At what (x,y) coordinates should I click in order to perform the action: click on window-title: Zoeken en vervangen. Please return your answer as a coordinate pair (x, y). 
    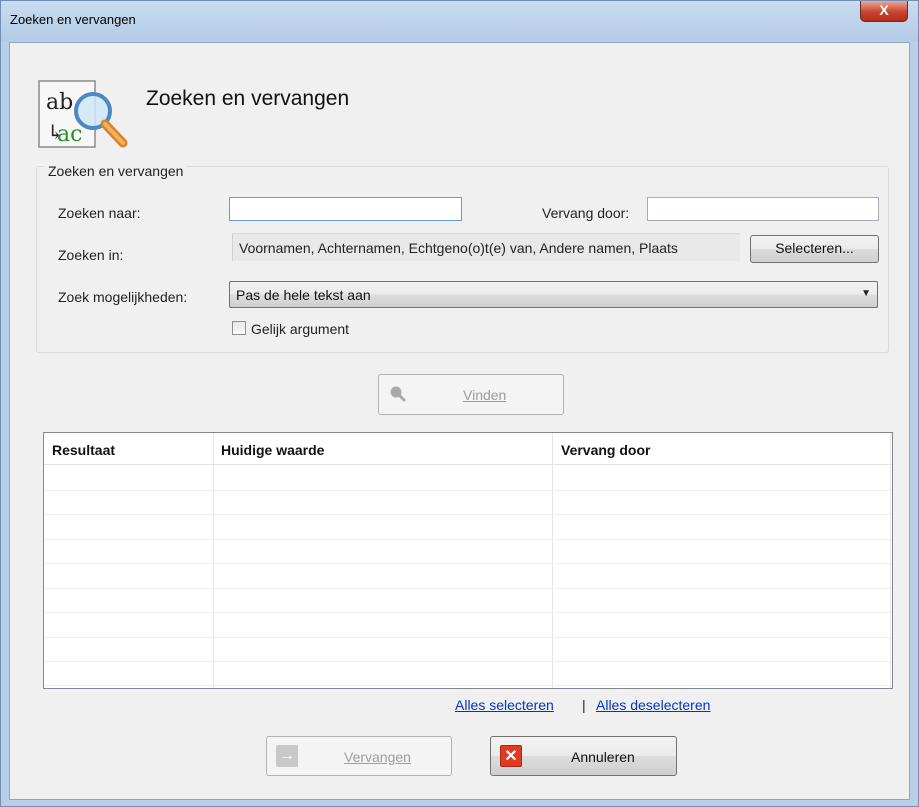
    Looking at the image, I should click on (73, 19).